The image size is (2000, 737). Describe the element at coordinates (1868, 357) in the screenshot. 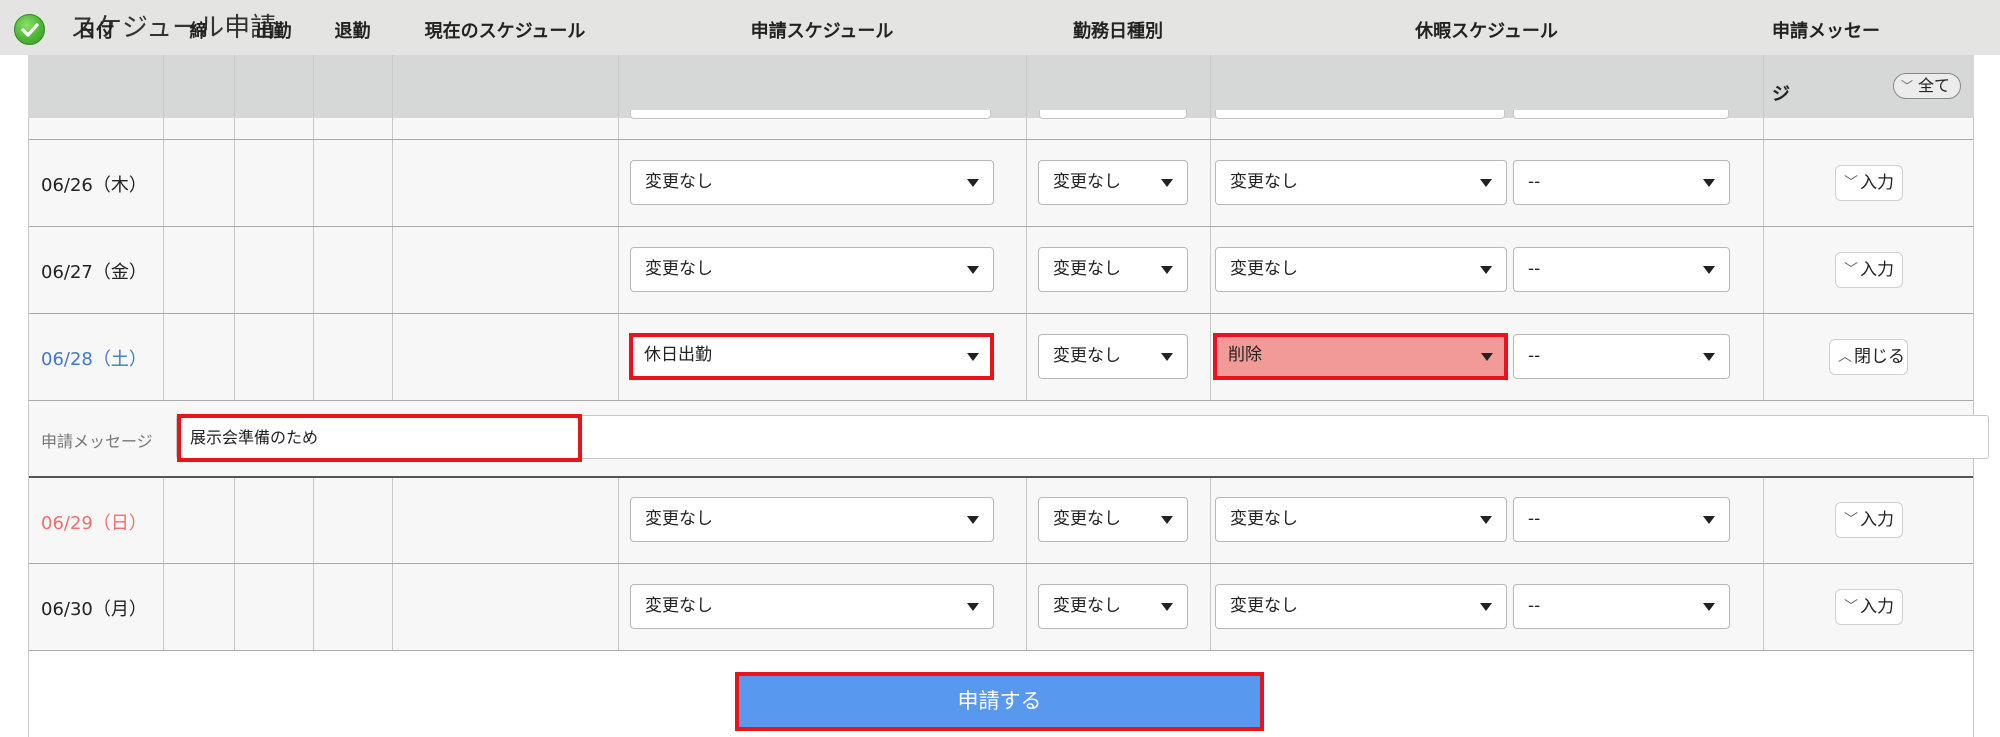

I see `message-close-button: ︿ 閉じる` at that location.